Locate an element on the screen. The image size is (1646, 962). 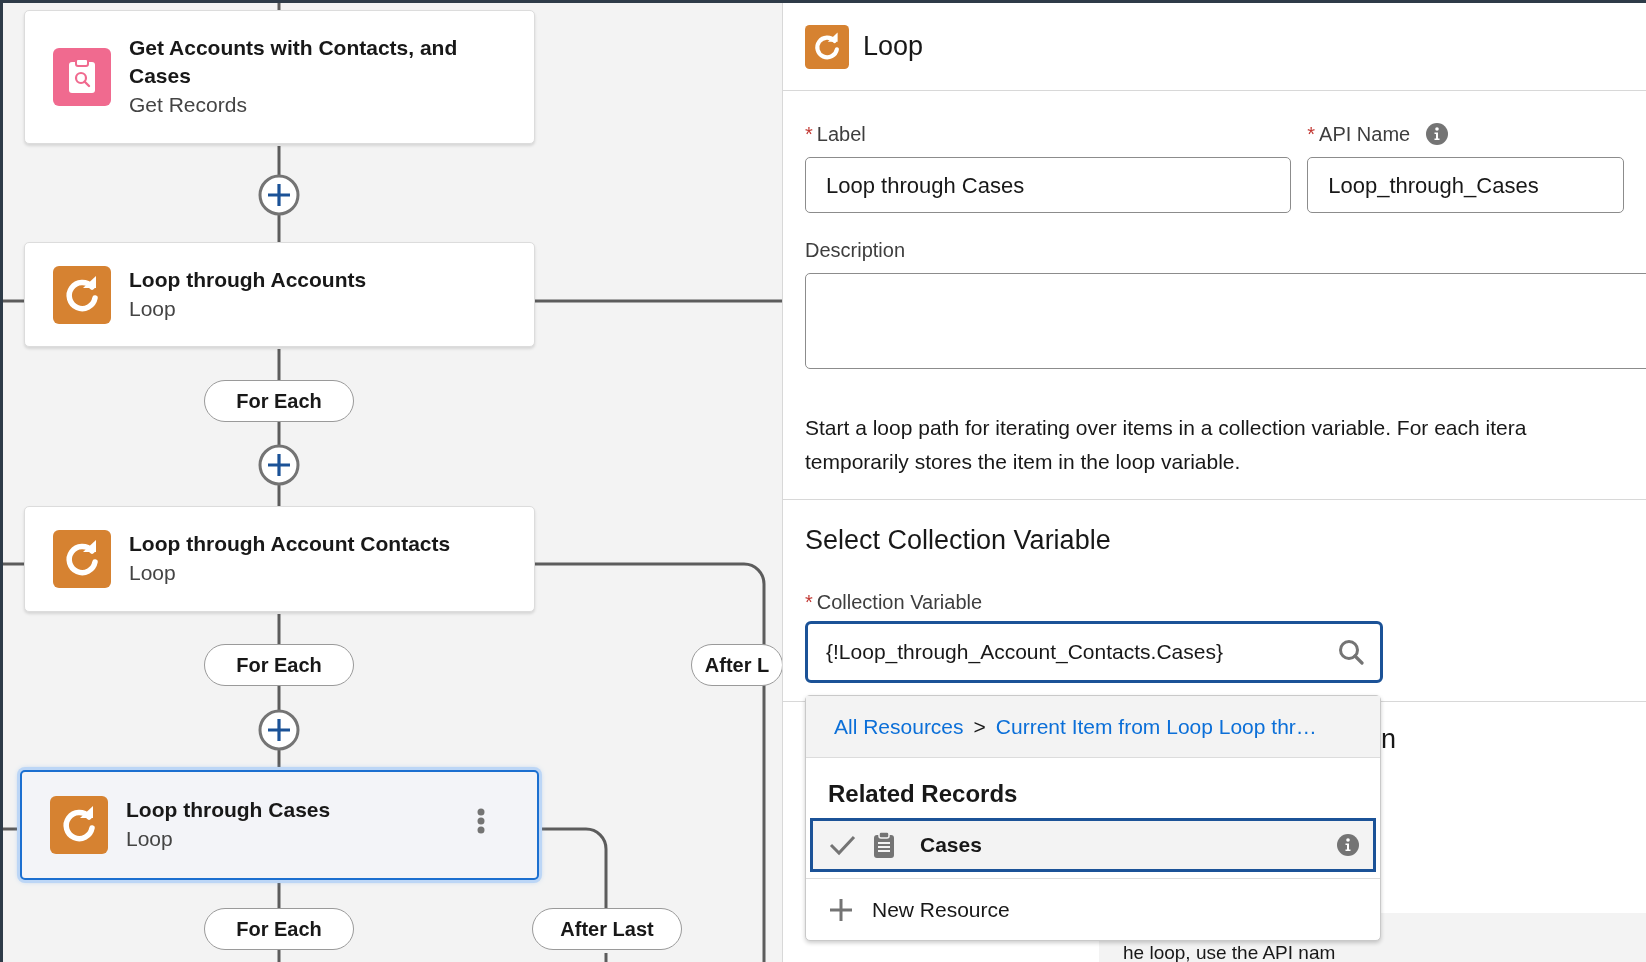
node-title: Loop through Accounts is located at coordinates (248, 279).